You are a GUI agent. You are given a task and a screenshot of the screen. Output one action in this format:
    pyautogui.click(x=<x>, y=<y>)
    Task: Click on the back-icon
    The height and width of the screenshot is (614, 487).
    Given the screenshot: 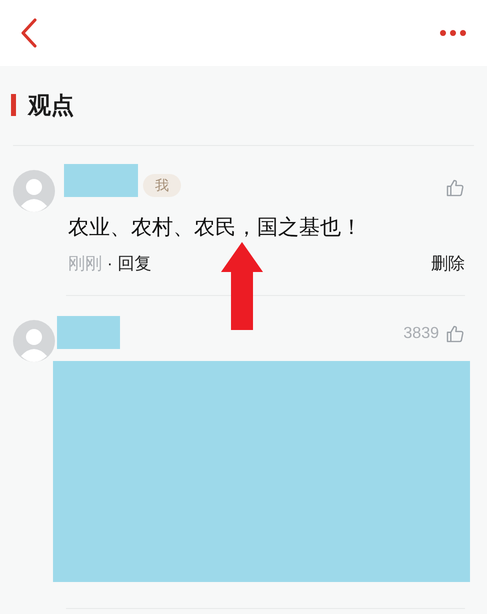 What is the action you would take?
    pyautogui.click(x=29, y=33)
    